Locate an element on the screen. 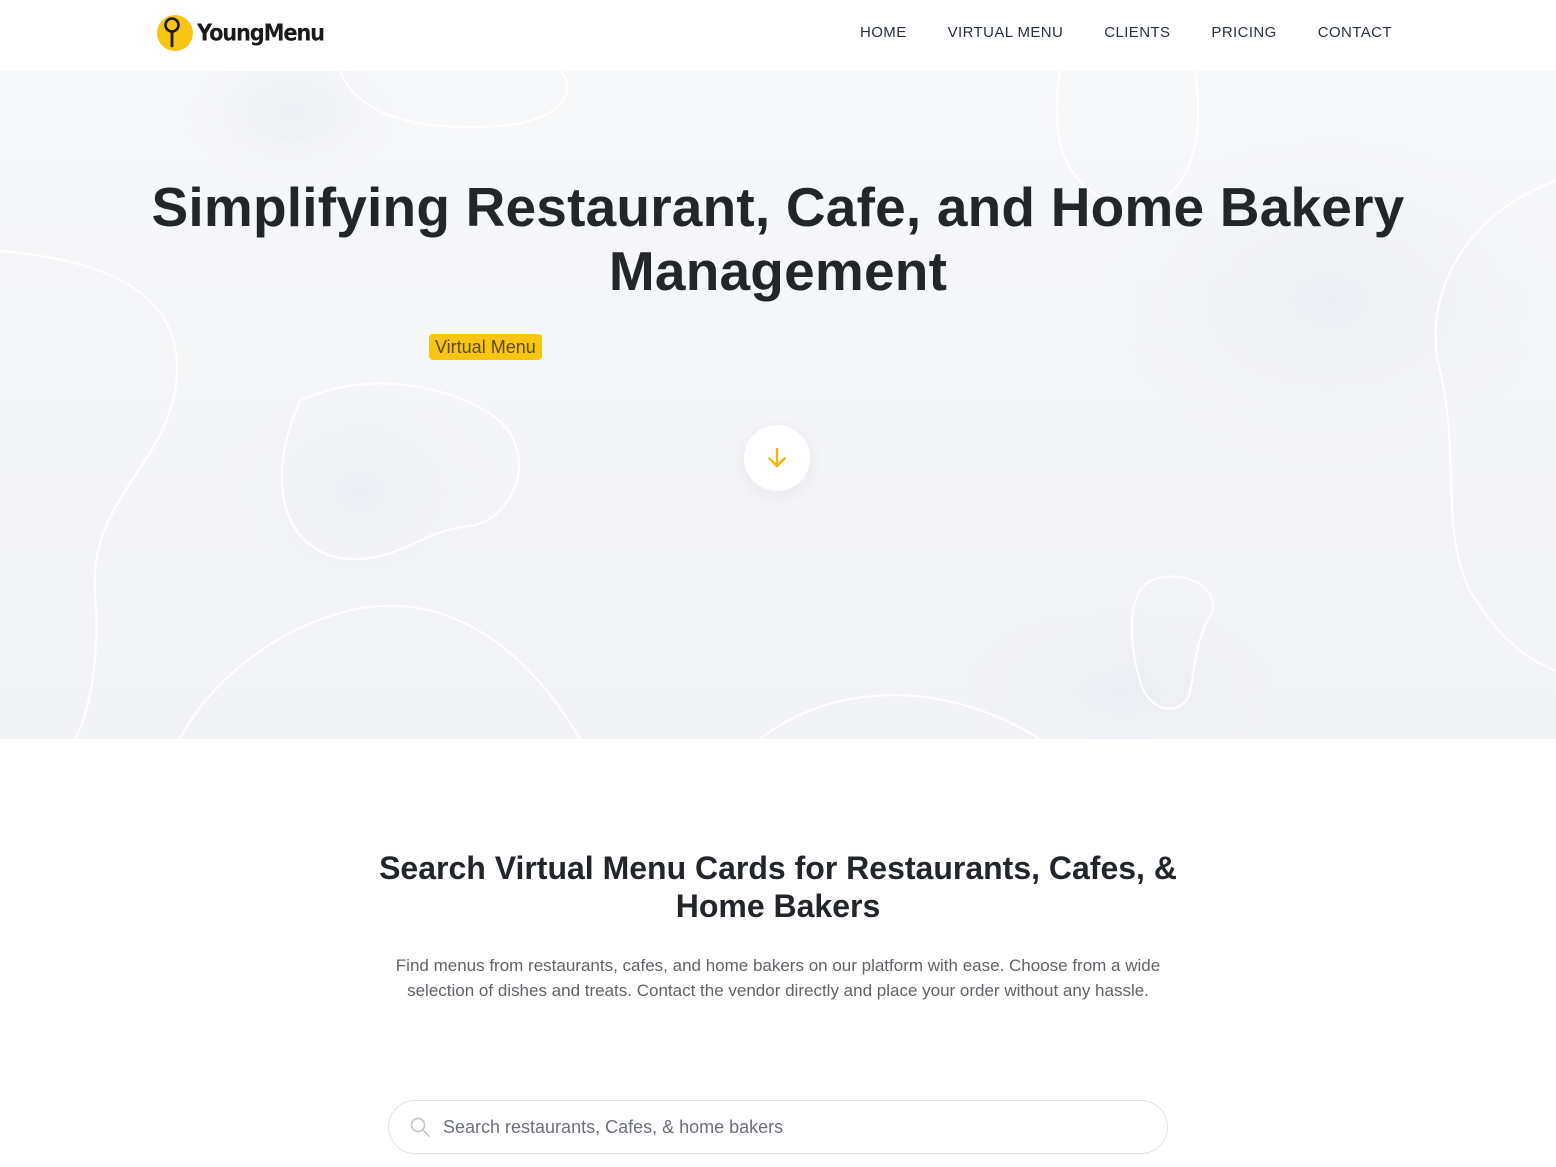  nav-contact: CONTACT is located at coordinates (1355, 32).